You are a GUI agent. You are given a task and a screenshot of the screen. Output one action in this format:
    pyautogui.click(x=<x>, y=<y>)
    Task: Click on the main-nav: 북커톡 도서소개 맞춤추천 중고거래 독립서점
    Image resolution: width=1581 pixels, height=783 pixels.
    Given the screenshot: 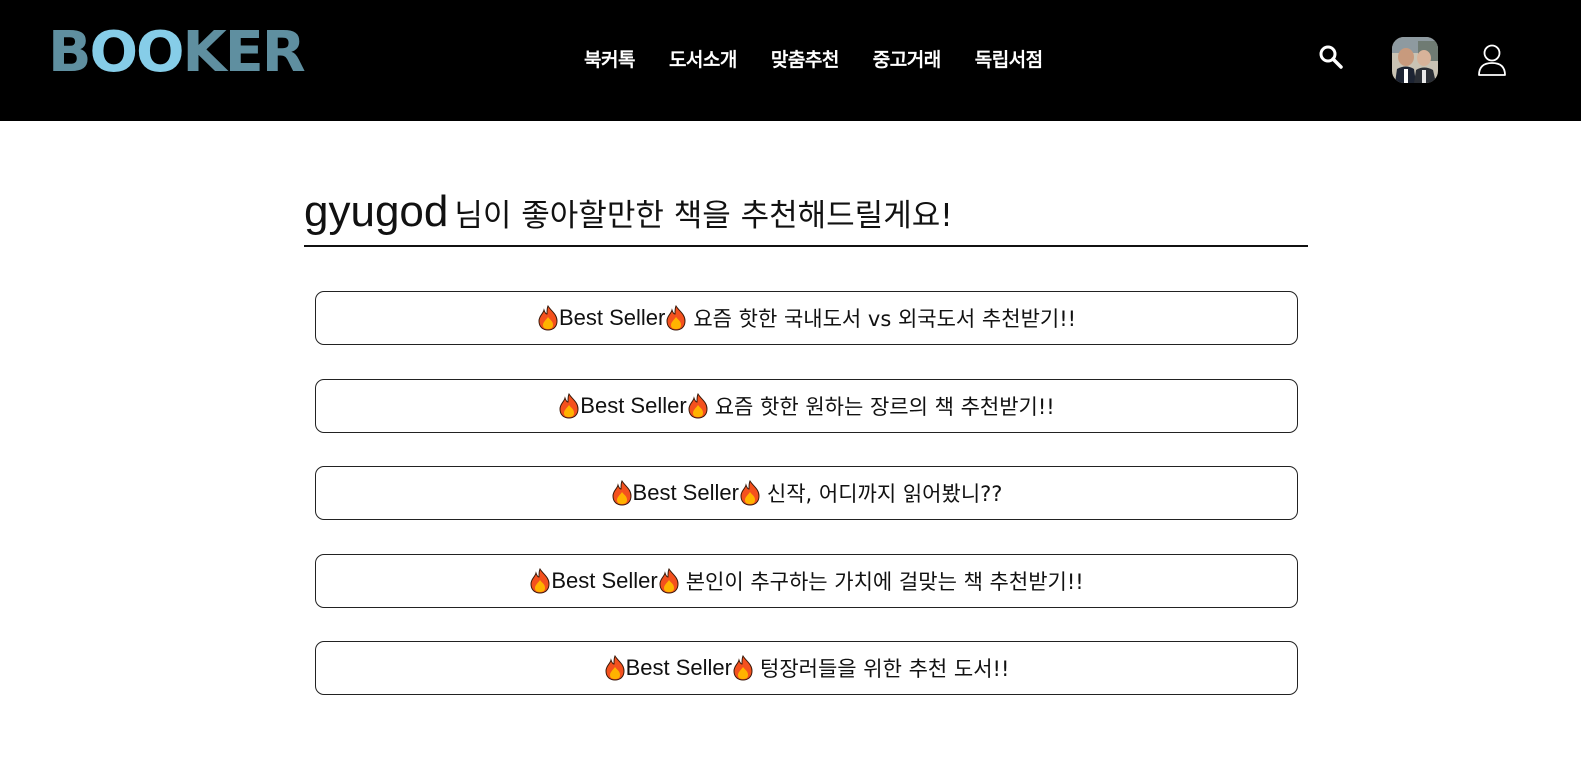 What is the action you would take?
    pyautogui.click(x=813, y=60)
    